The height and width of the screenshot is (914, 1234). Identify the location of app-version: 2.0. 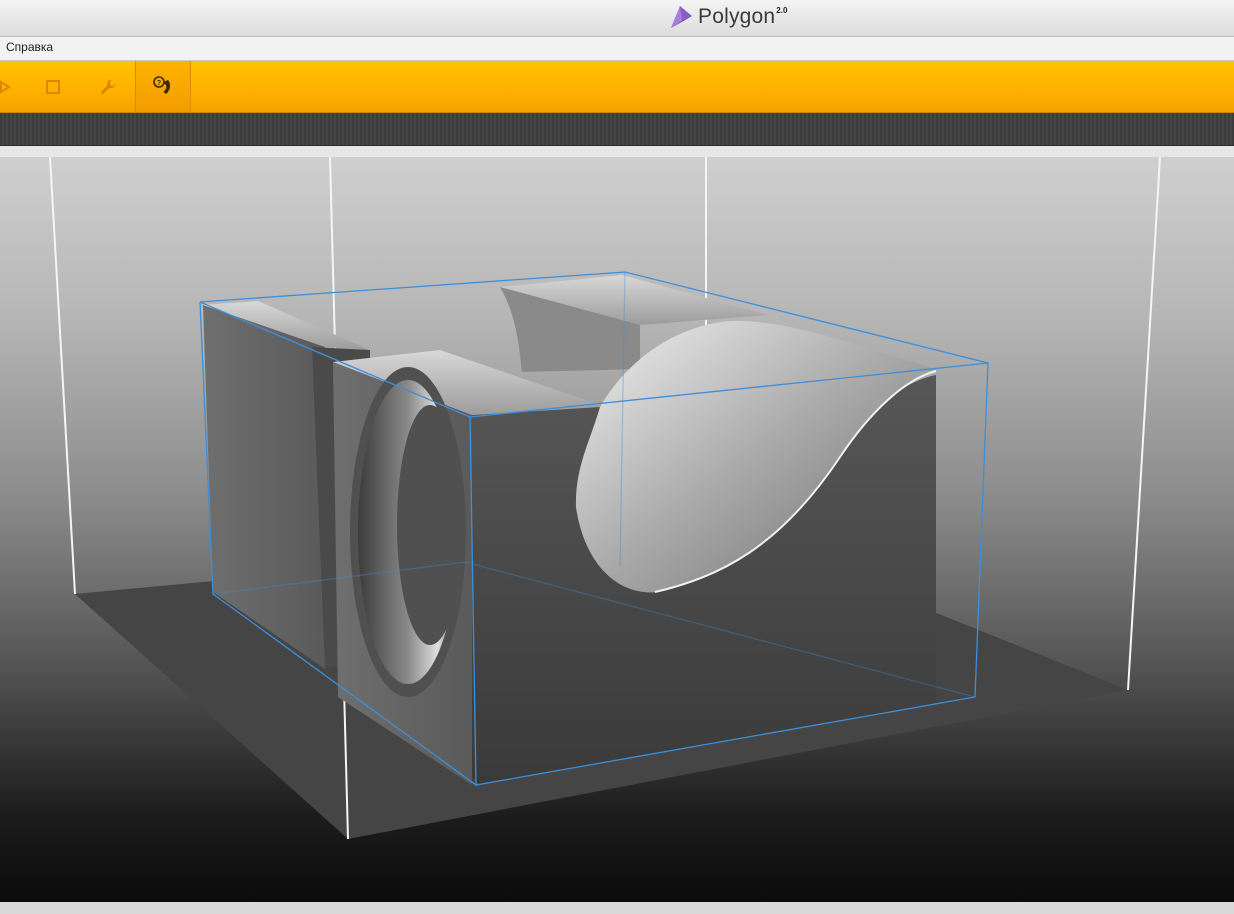
(782, 10).